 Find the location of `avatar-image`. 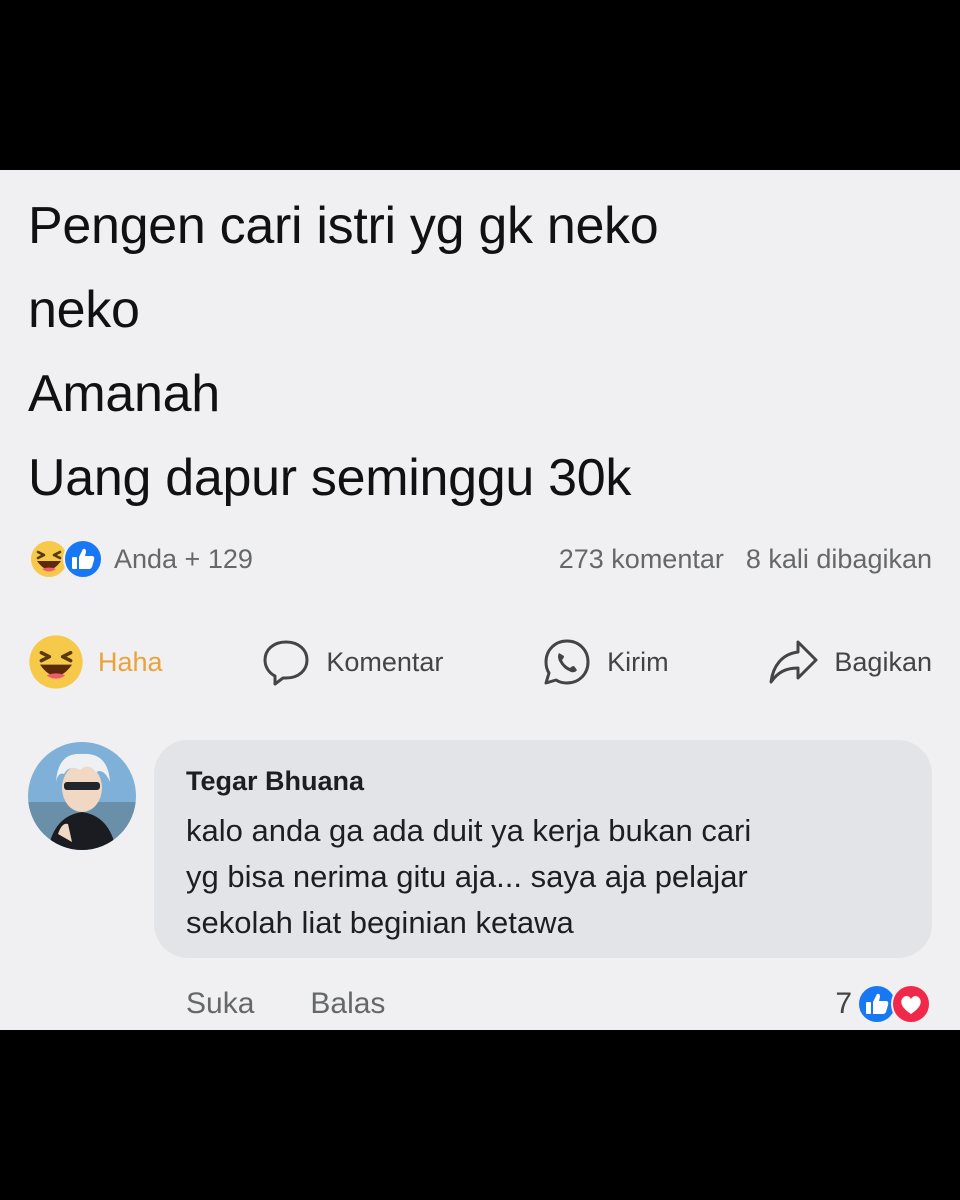

avatar-image is located at coordinates (82, 796).